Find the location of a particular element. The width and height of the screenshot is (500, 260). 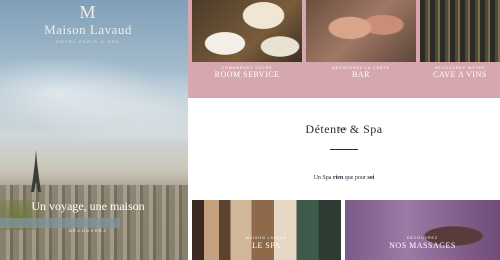

spa-card-image is located at coordinates (266, 230).